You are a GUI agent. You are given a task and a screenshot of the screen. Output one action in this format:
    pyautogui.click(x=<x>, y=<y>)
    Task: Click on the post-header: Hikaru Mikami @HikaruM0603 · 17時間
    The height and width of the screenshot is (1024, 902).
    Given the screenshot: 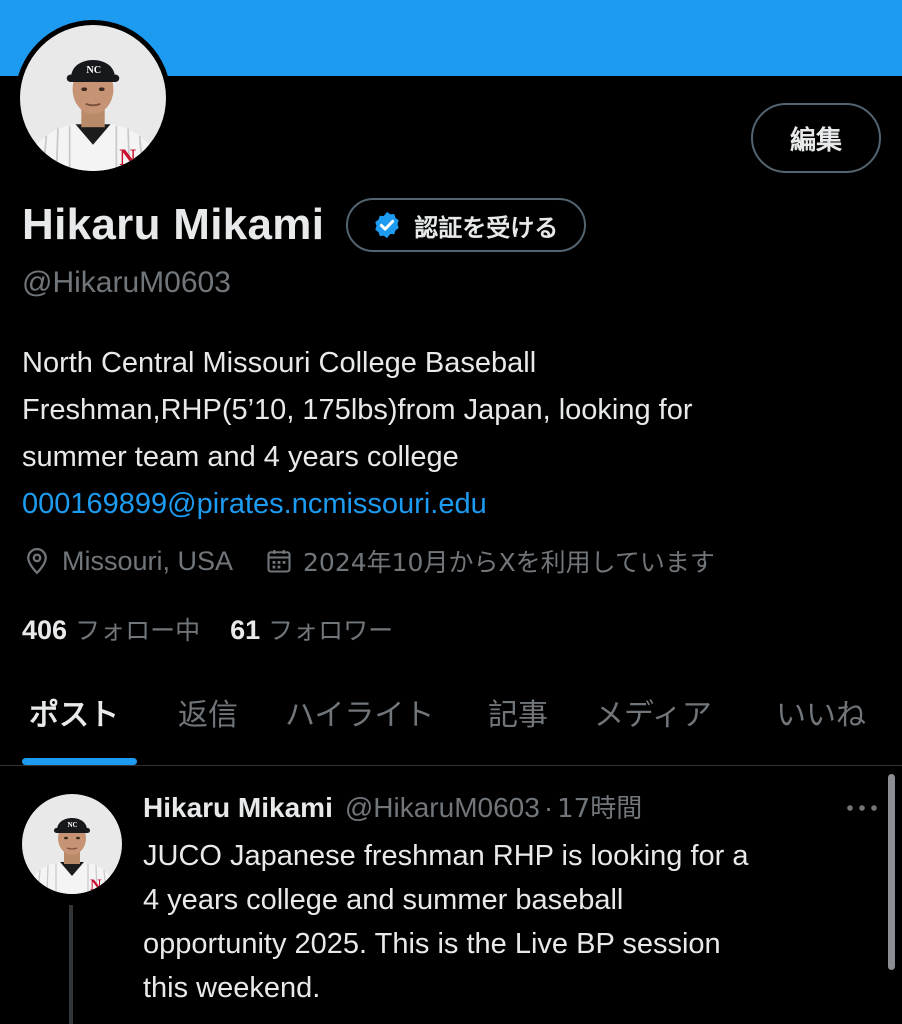 What is the action you would take?
    pyautogui.click(x=392, y=806)
    